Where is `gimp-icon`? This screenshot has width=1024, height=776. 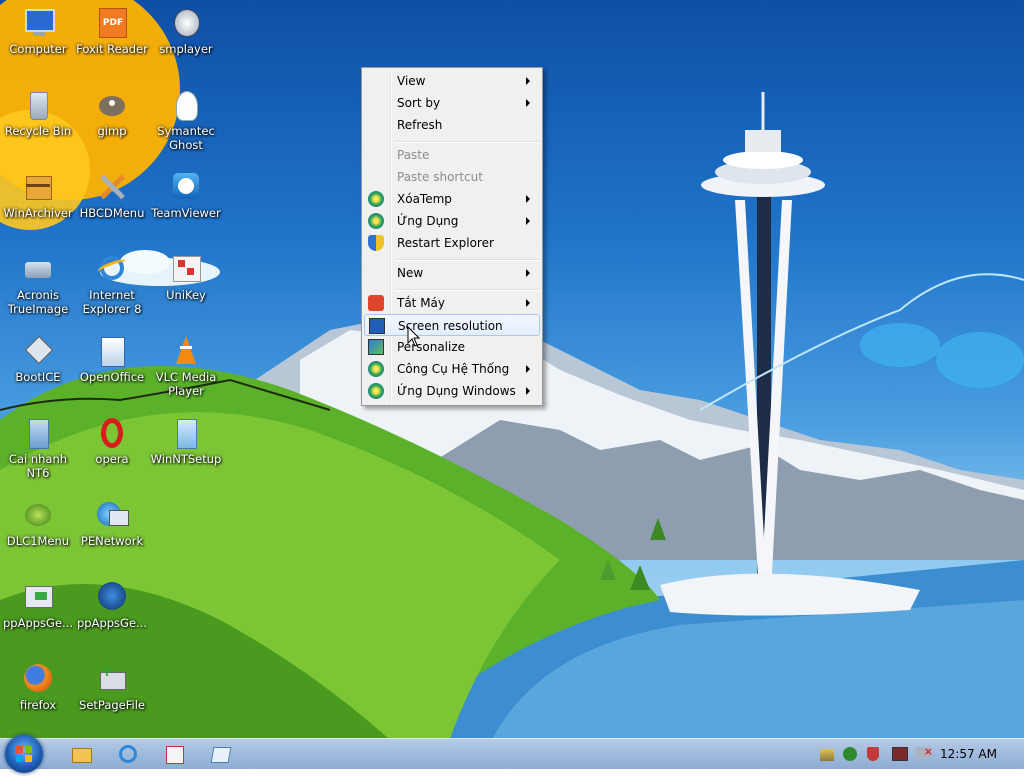
gimp-icon is located at coordinates (112, 105).